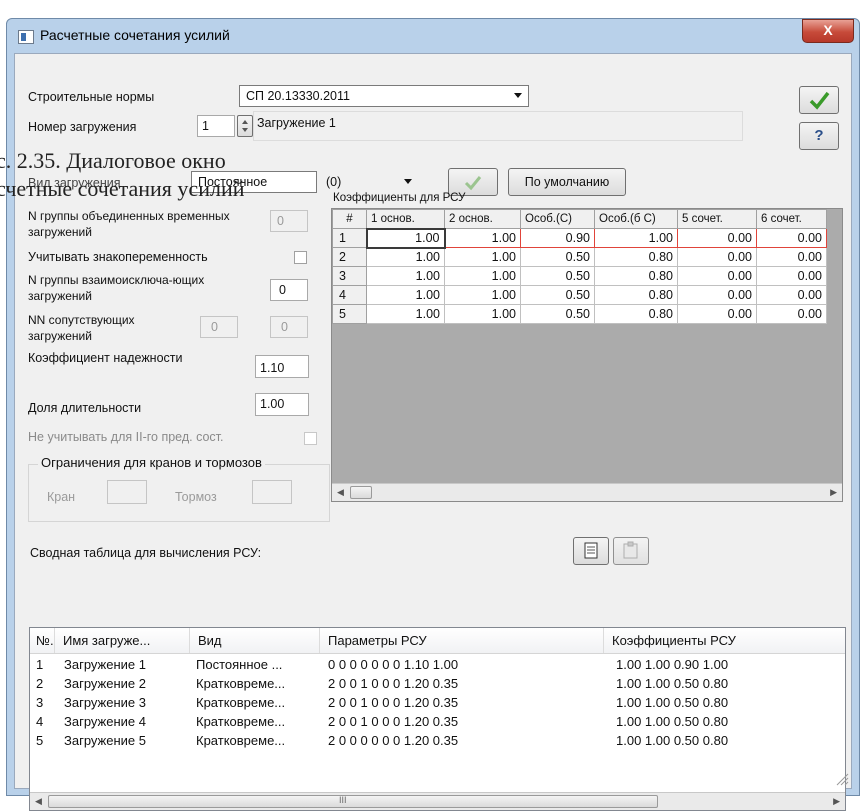 The height and width of the screenshot is (811, 864). What do you see at coordinates (349, 219) in the screenshot?
I see `coef-header-cell: #` at bounding box center [349, 219].